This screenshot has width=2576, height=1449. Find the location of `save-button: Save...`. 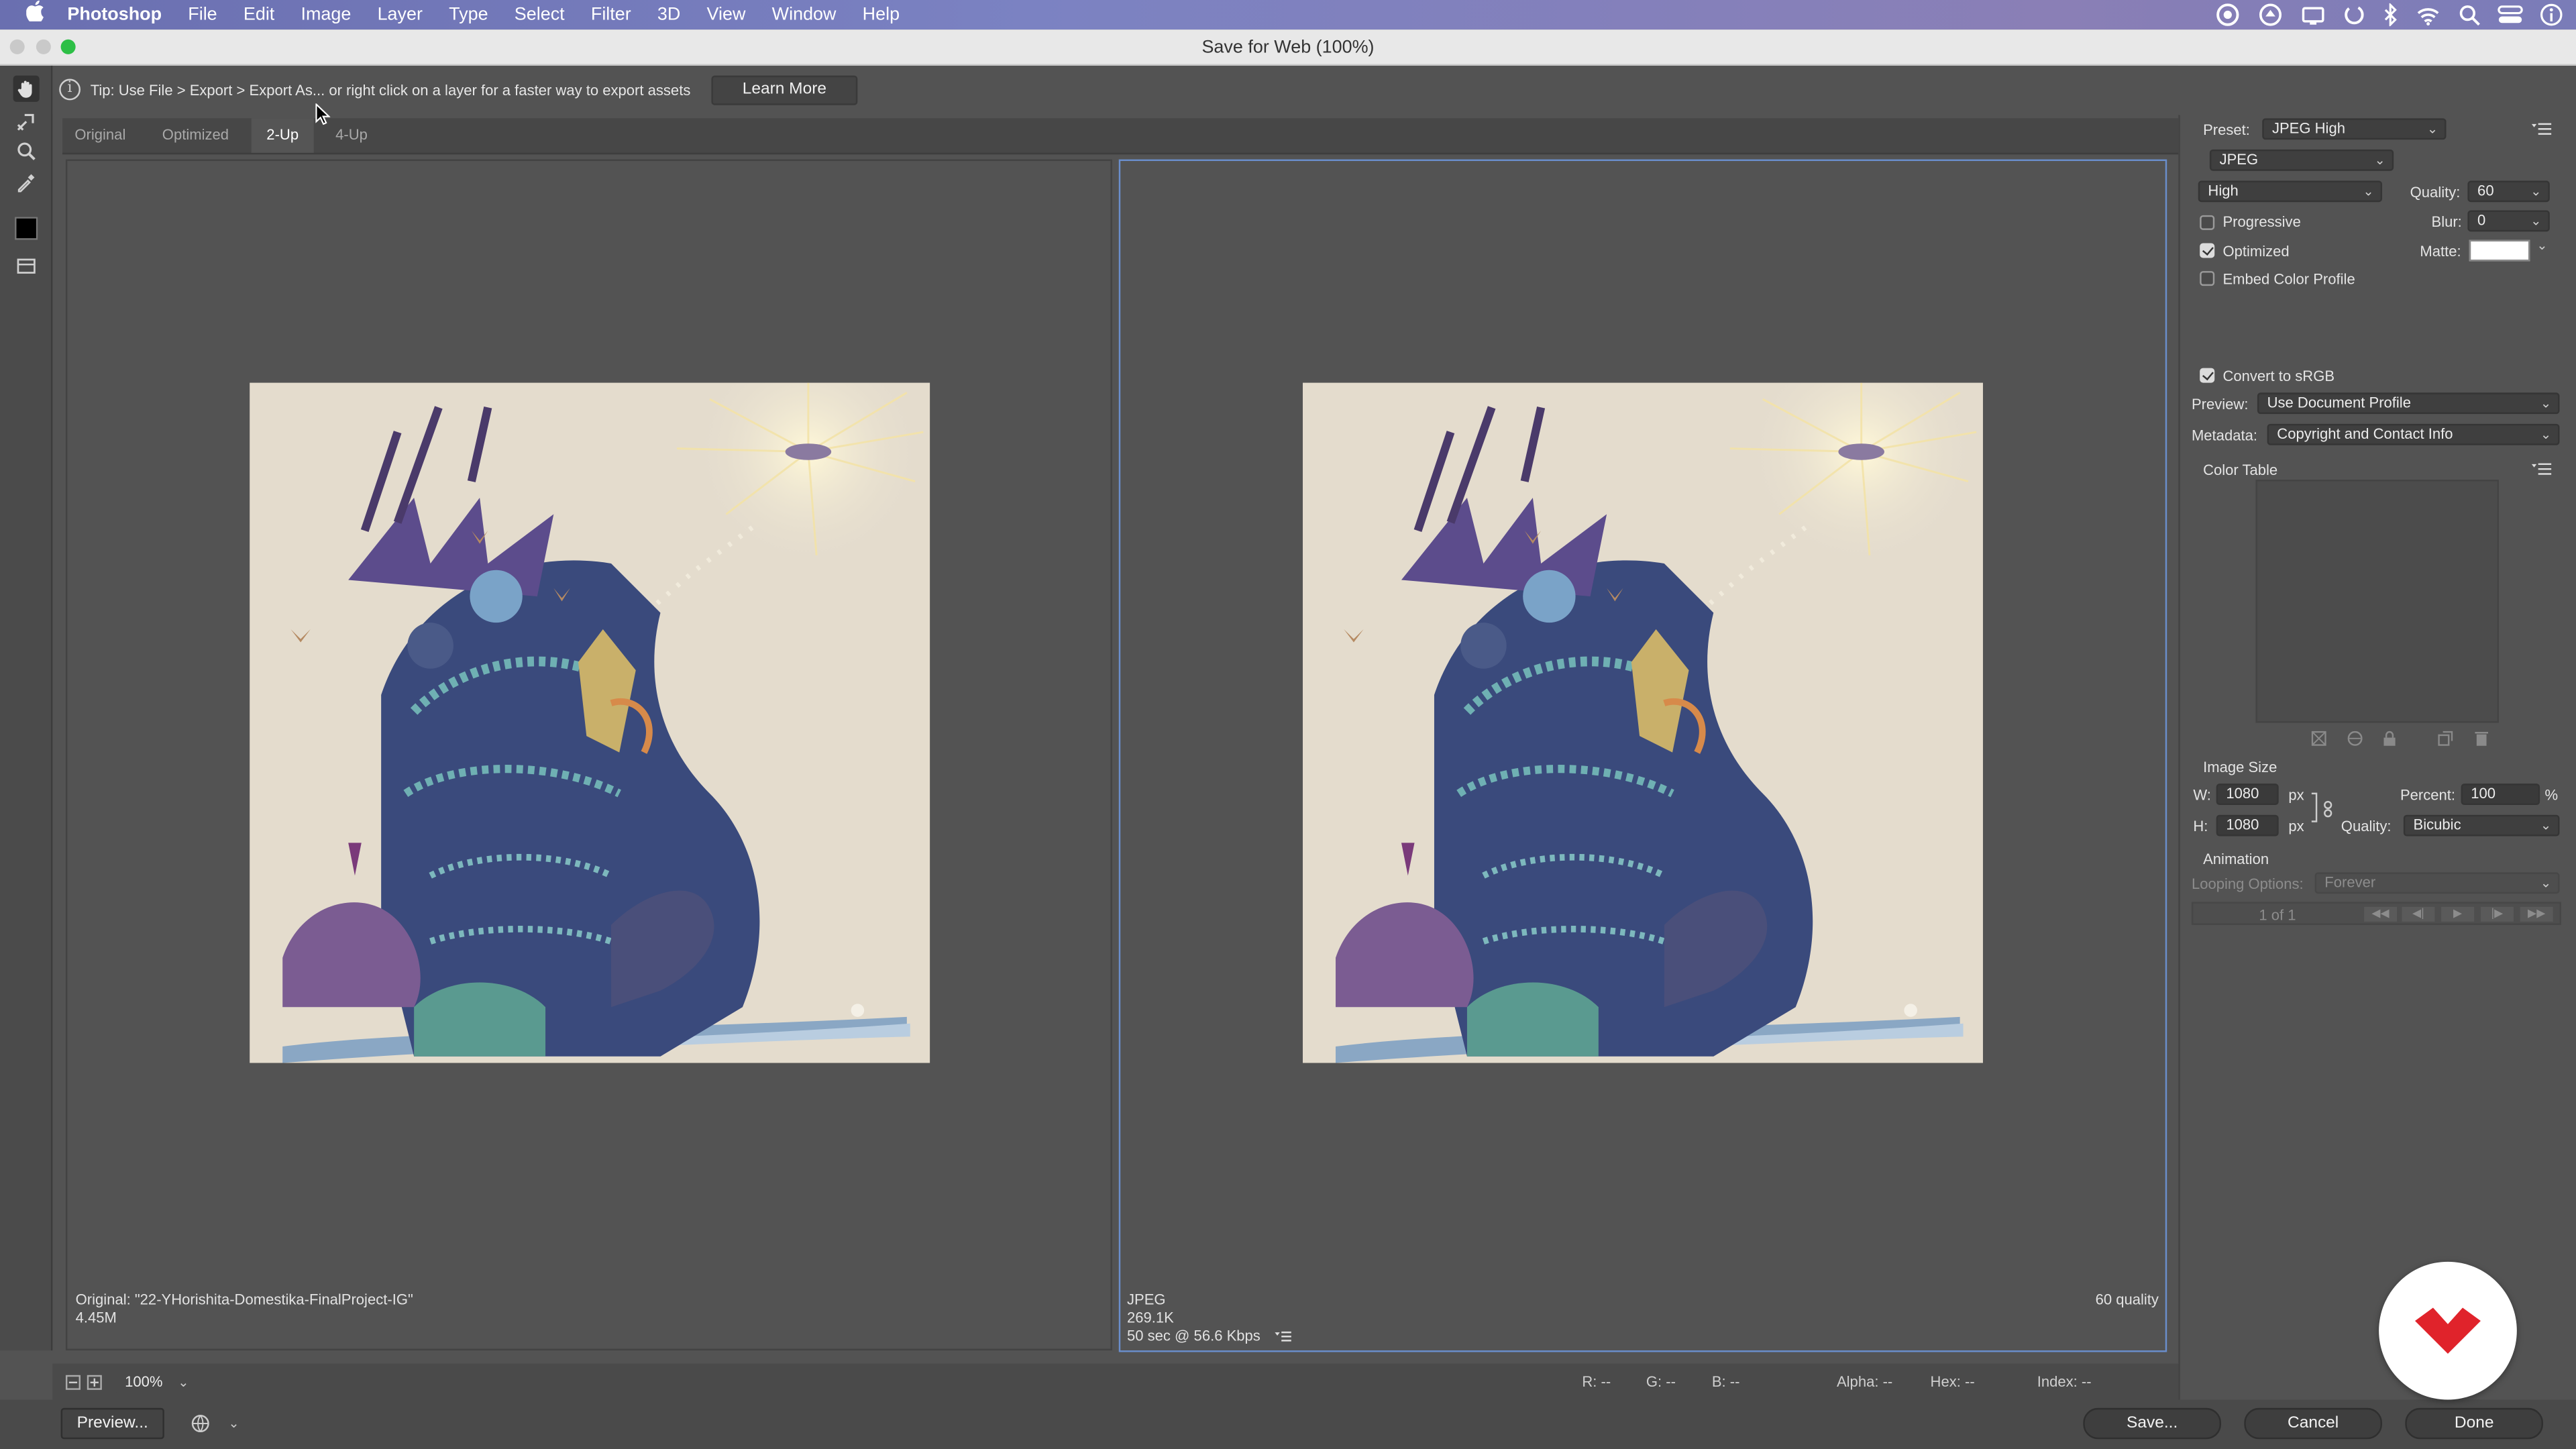

save-button: Save... is located at coordinates (2152, 1423).